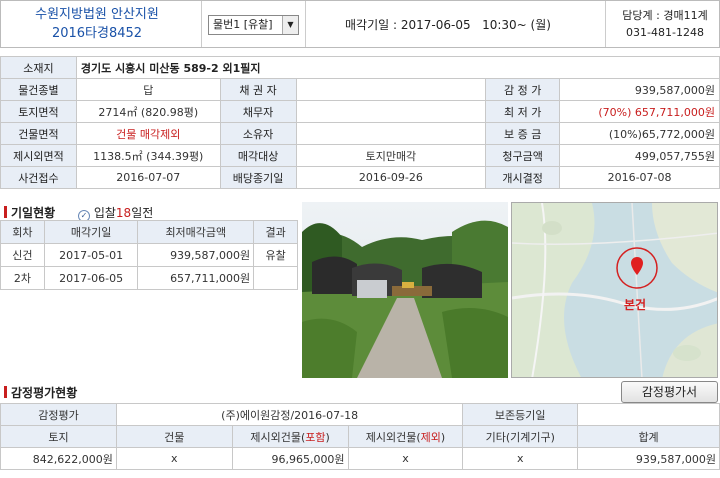 The width and height of the screenshot is (720, 478). I want to click on property-photo, so click(405, 290).